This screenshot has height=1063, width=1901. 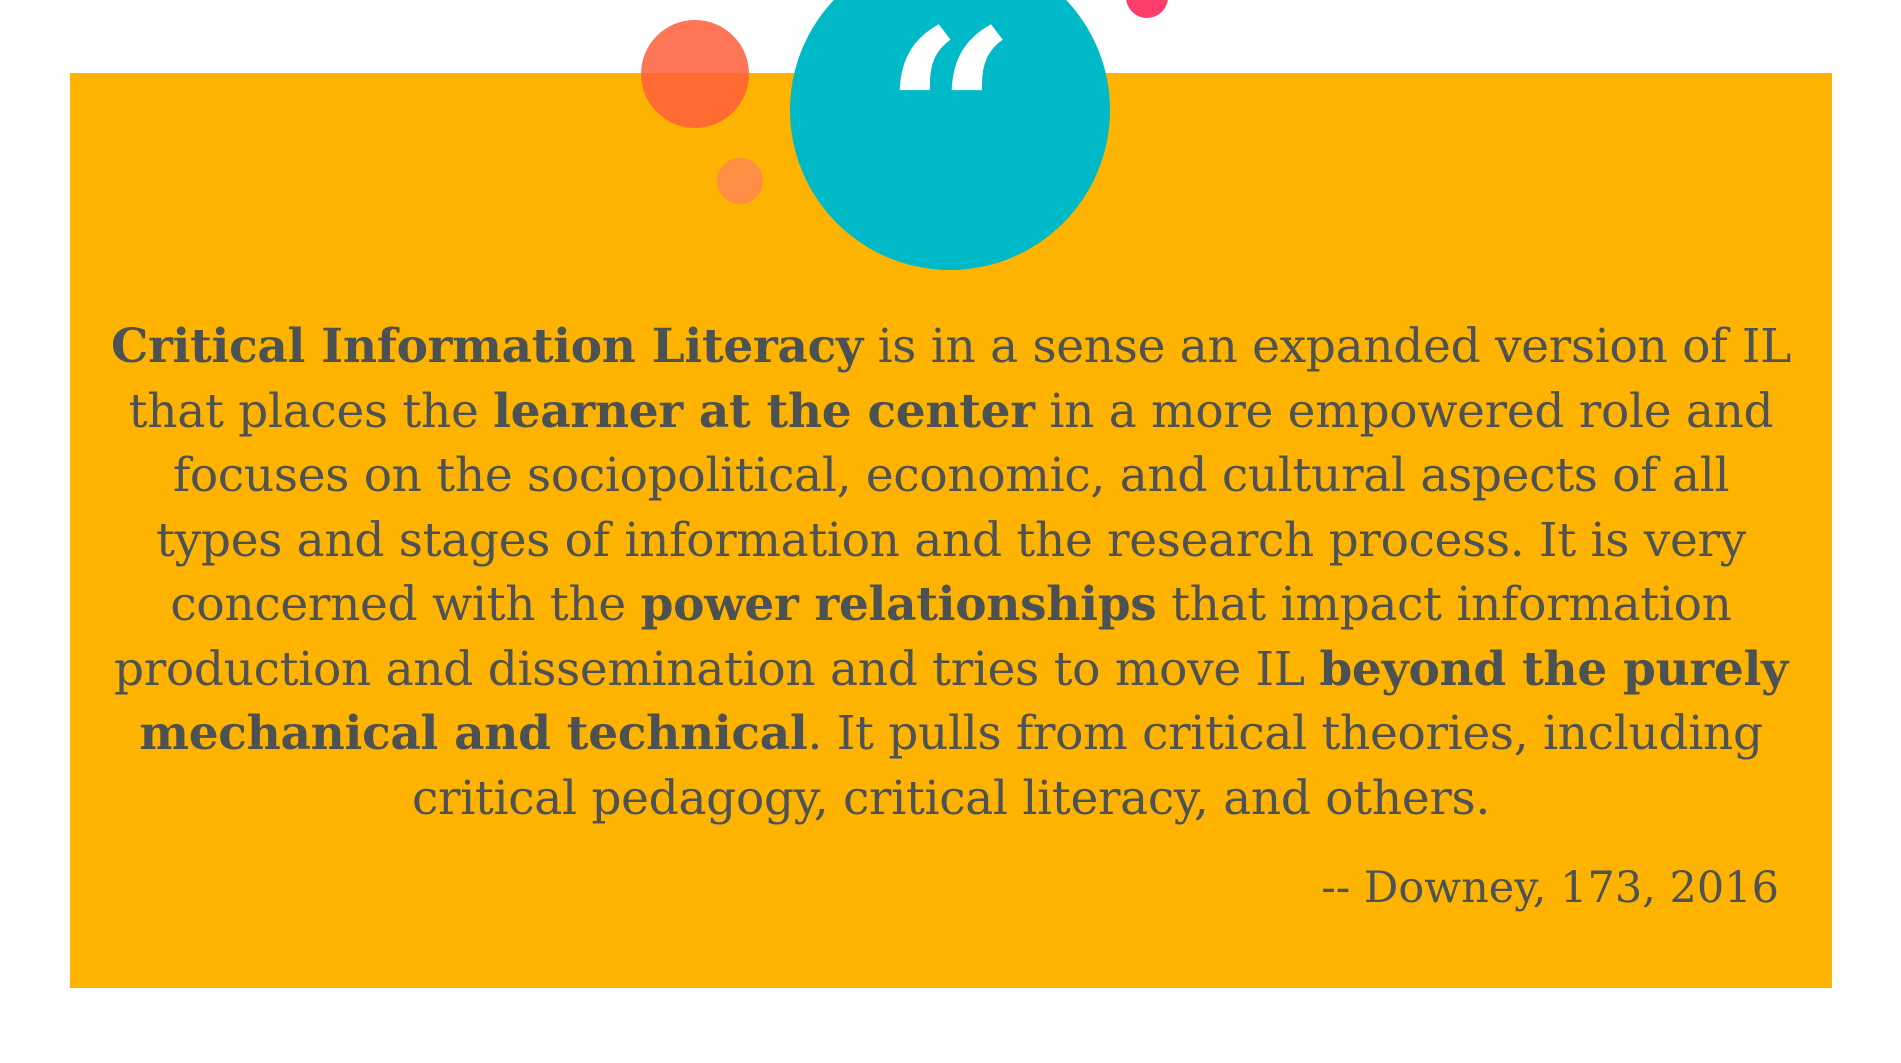 What do you see at coordinates (898, 604) in the screenshot?
I see `quote-segment-emphasis: power relationships` at bounding box center [898, 604].